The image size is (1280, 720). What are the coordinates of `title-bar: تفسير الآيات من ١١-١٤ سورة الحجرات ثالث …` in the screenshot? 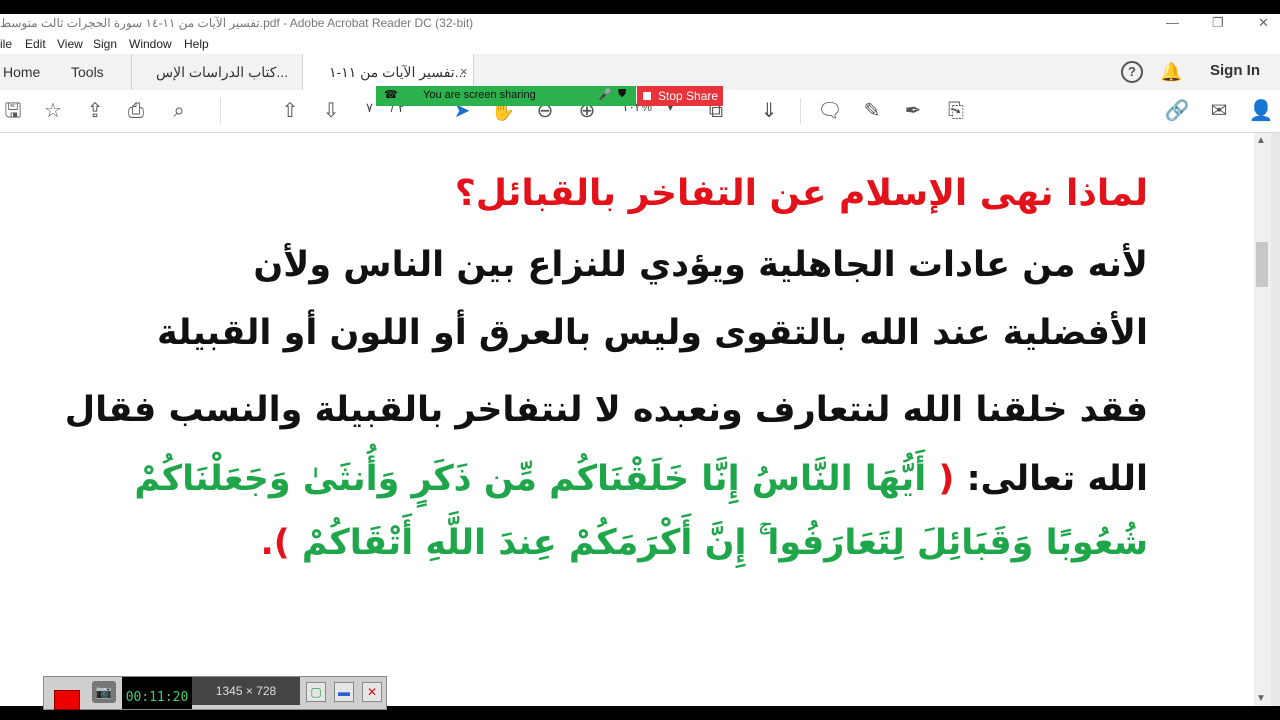 It's located at (640, 24).